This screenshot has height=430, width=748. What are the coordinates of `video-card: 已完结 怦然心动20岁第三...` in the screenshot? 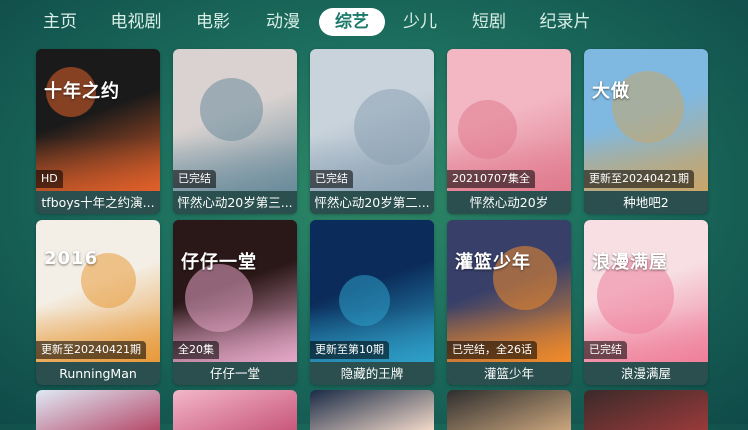 It's located at (235, 131).